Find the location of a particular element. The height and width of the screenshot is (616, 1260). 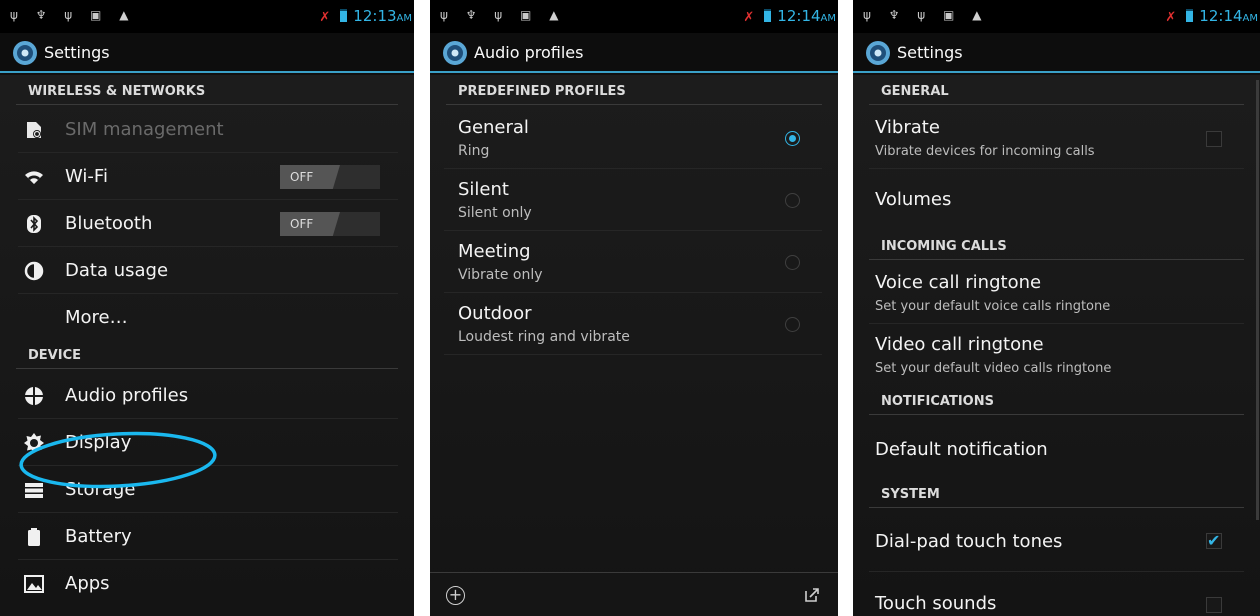

scrollbar is located at coordinates (1257, 300).